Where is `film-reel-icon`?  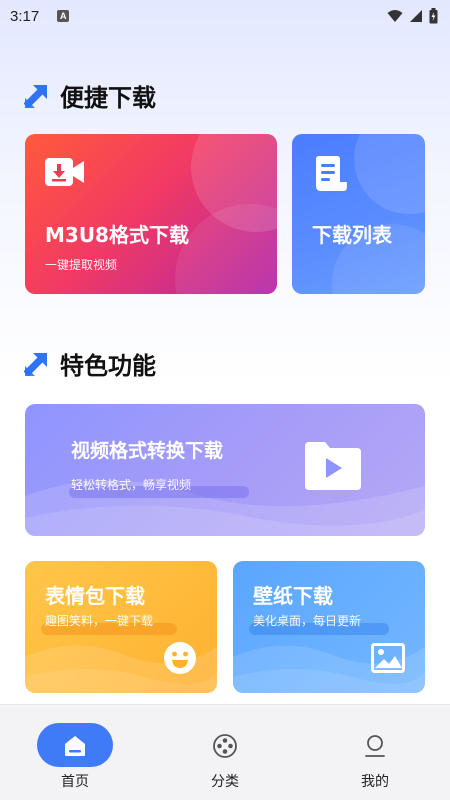 film-reel-icon is located at coordinates (225, 746).